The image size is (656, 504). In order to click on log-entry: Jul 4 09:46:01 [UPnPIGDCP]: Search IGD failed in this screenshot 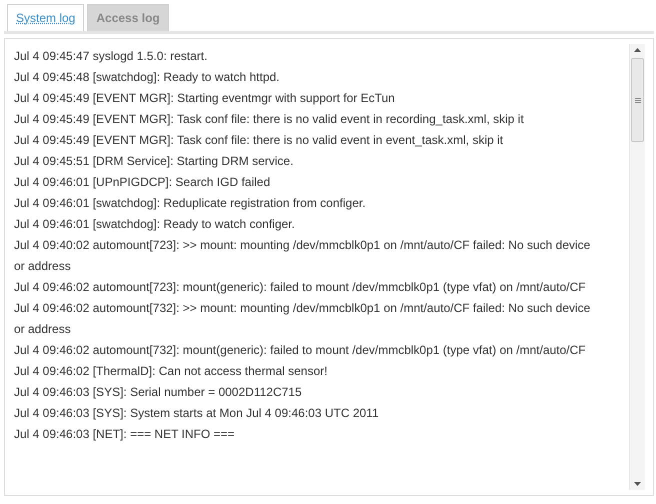, I will do `click(143, 182)`.